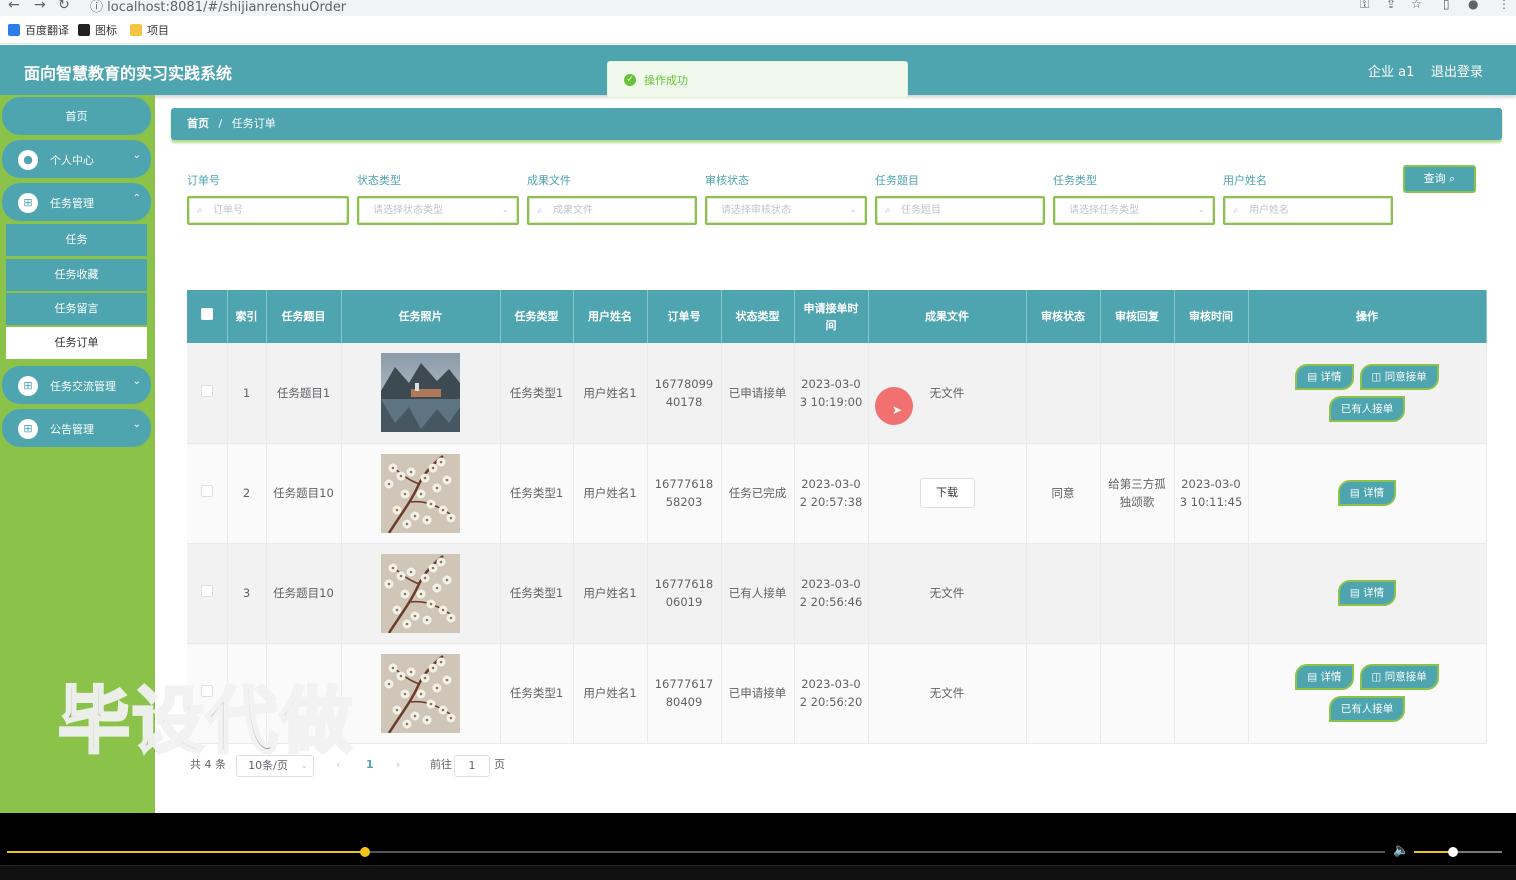 The image size is (1516, 880). What do you see at coordinates (1416, 5) in the screenshot?
I see `star-icon: ☆` at bounding box center [1416, 5].